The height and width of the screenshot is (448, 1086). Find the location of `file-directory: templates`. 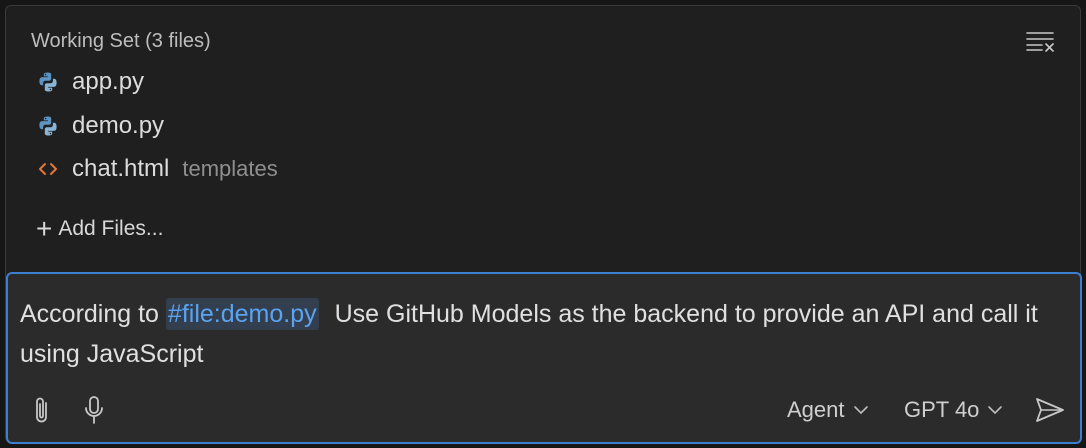

file-directory: templates is located at coordinates (230, 168).